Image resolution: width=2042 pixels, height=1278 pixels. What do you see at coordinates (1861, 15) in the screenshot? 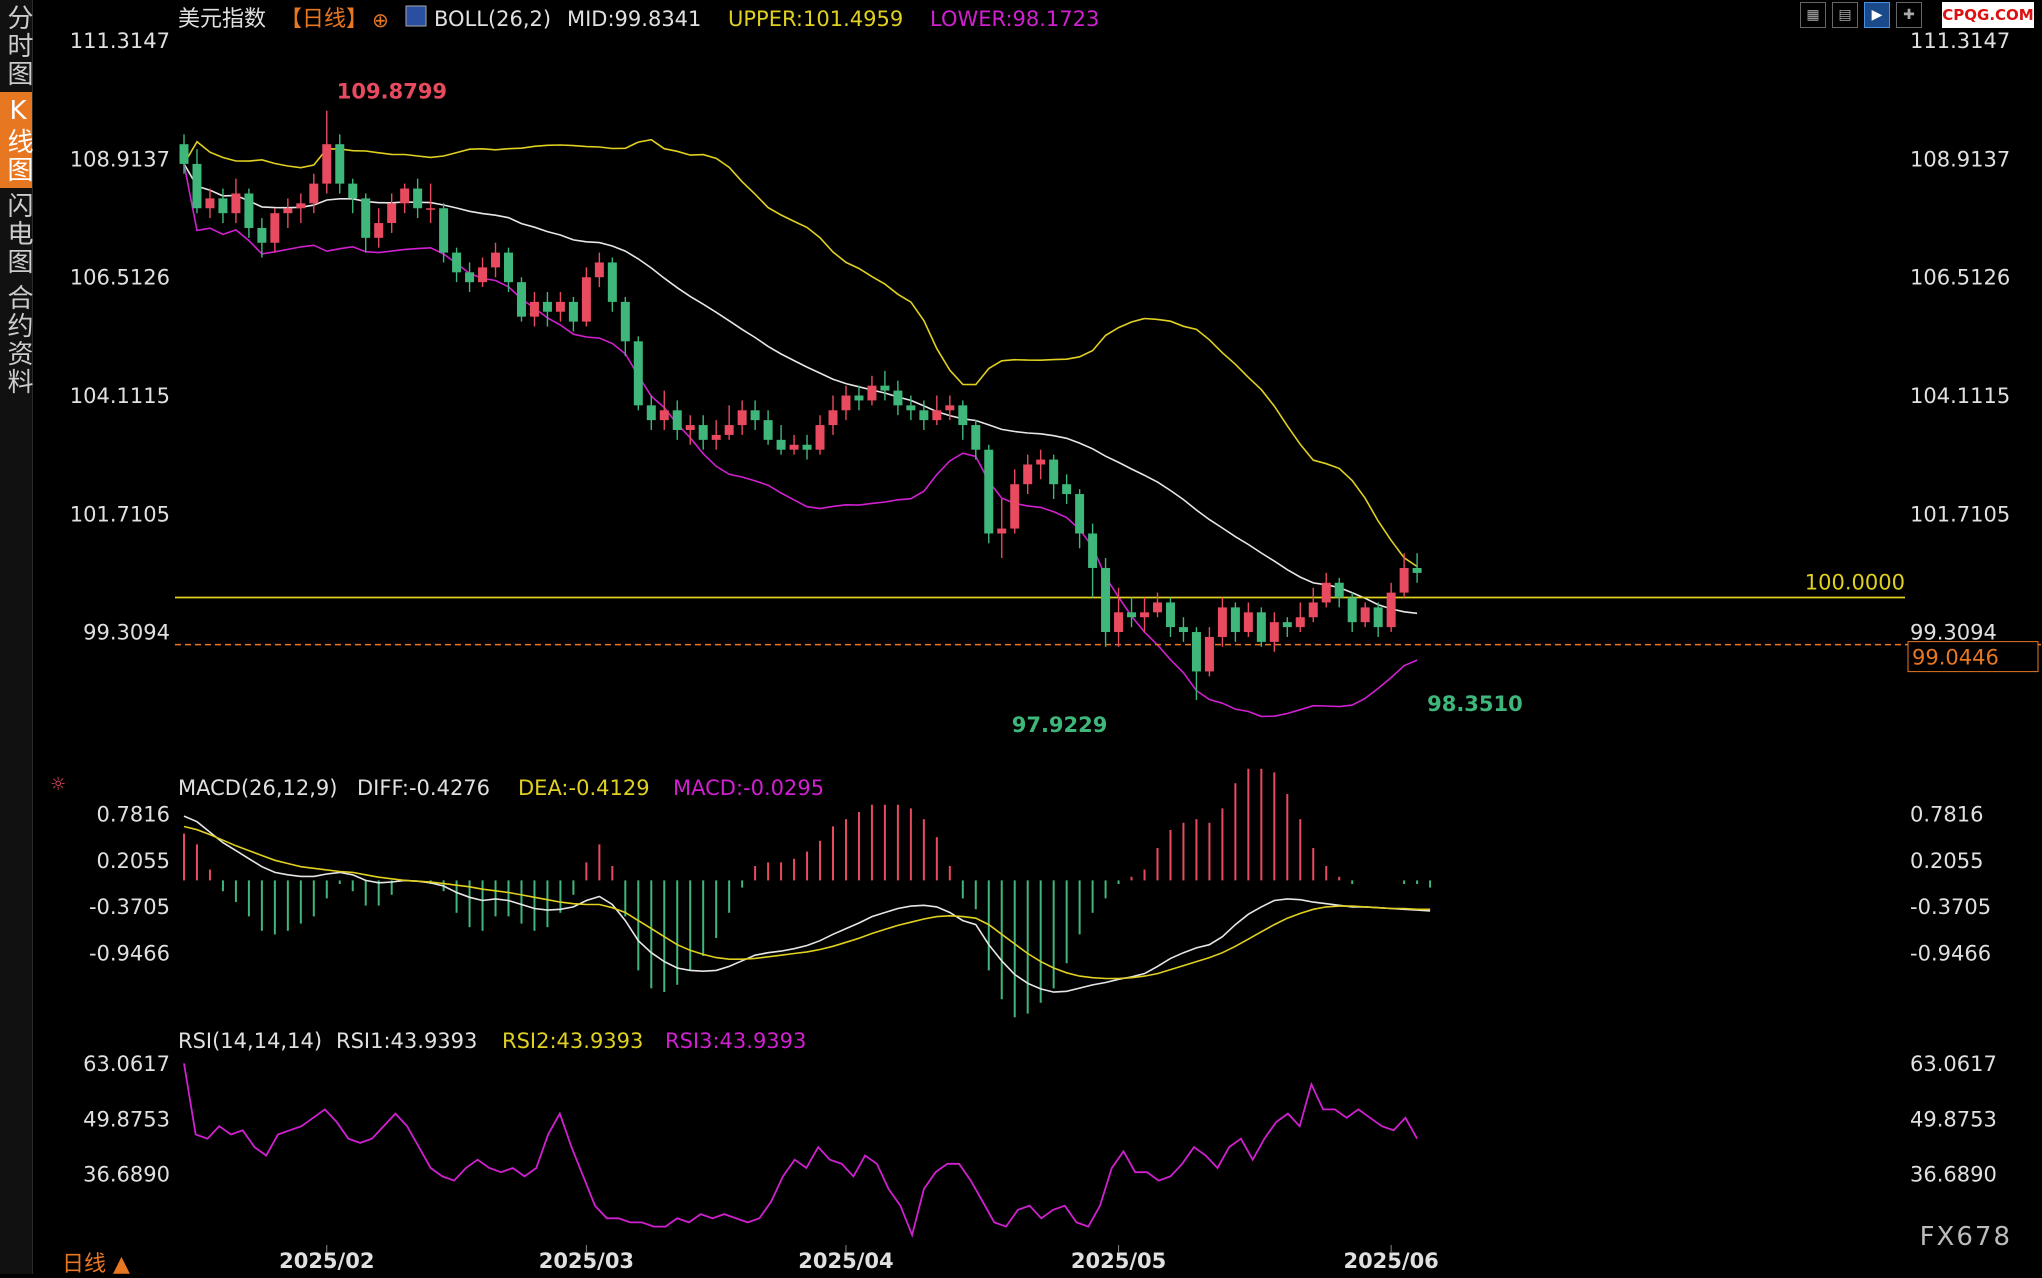
I see `toolbar: ▦ ▤ ▶ ✚` at bounding box center [1861, 15].